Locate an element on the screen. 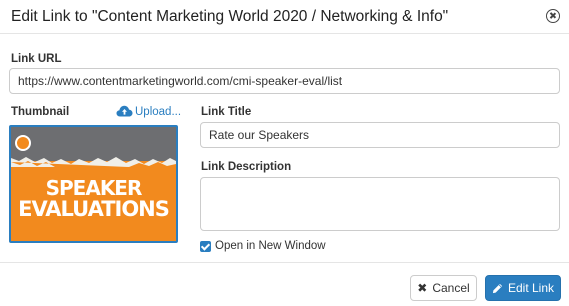 The width and height of the screenshot is (569, 306). cancel-button-label: Cancel is located at coordinates (451, 288).